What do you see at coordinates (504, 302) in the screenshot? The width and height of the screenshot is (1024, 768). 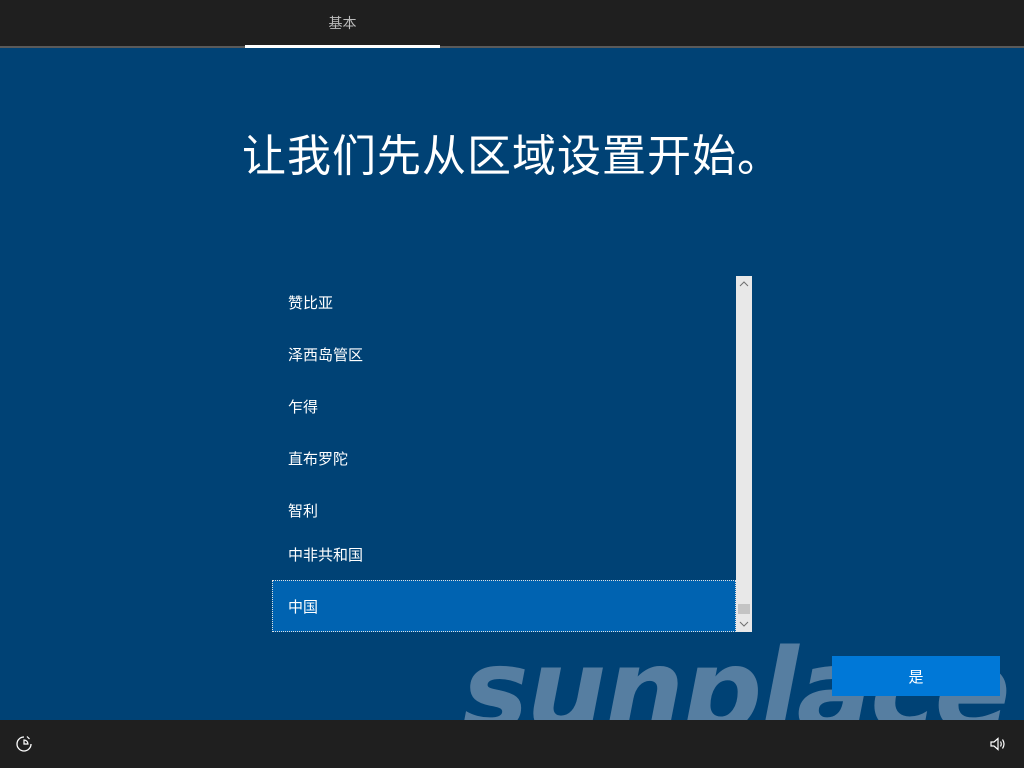 I see `list-item: 赞比亚` at bounding box center [504, 302].